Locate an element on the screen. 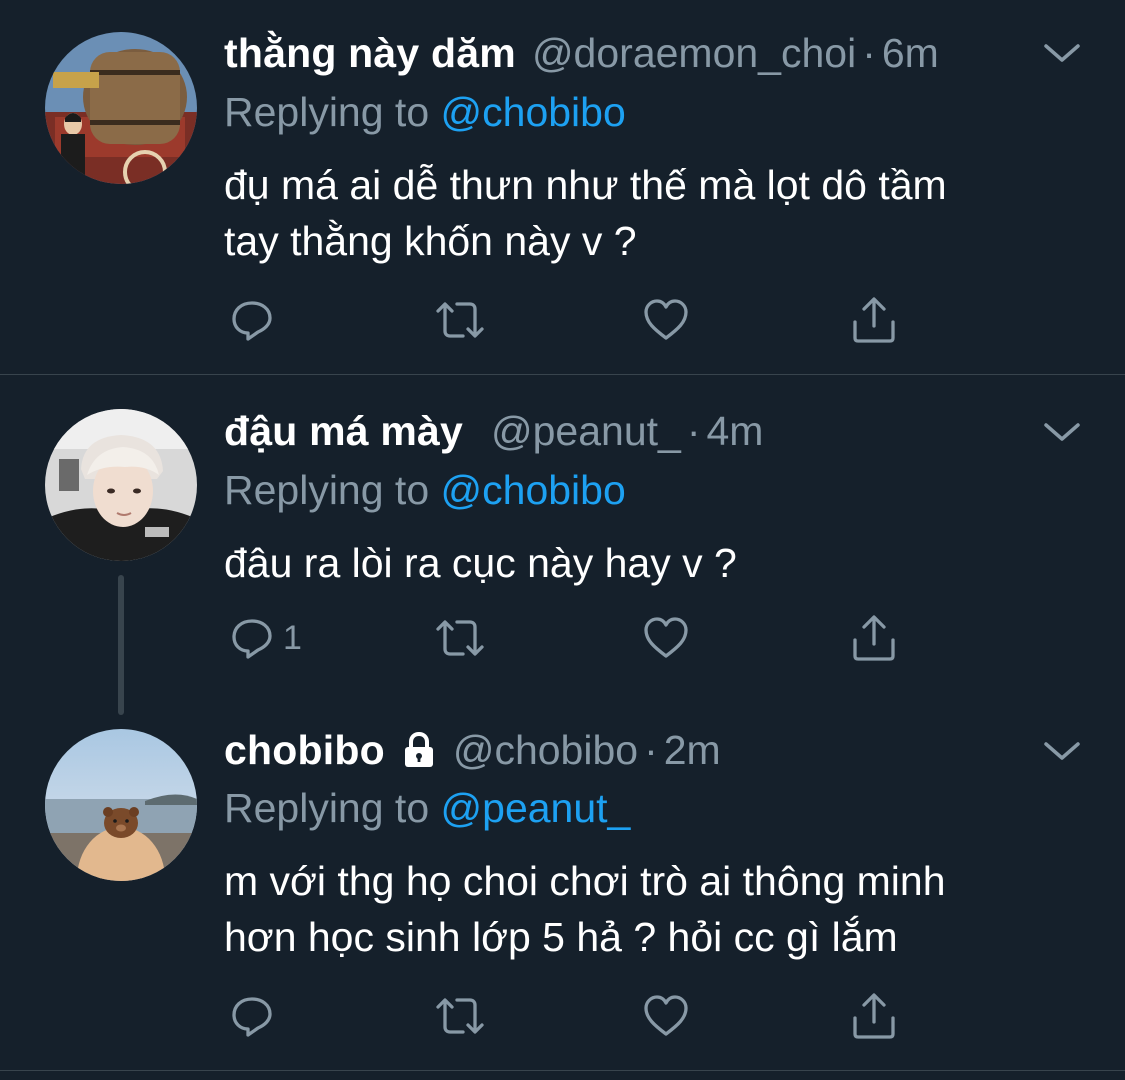 The image size is (1125, 1080). tweet-text-line: tay thằng khốn này v ? is located at coordinates (430, 241).